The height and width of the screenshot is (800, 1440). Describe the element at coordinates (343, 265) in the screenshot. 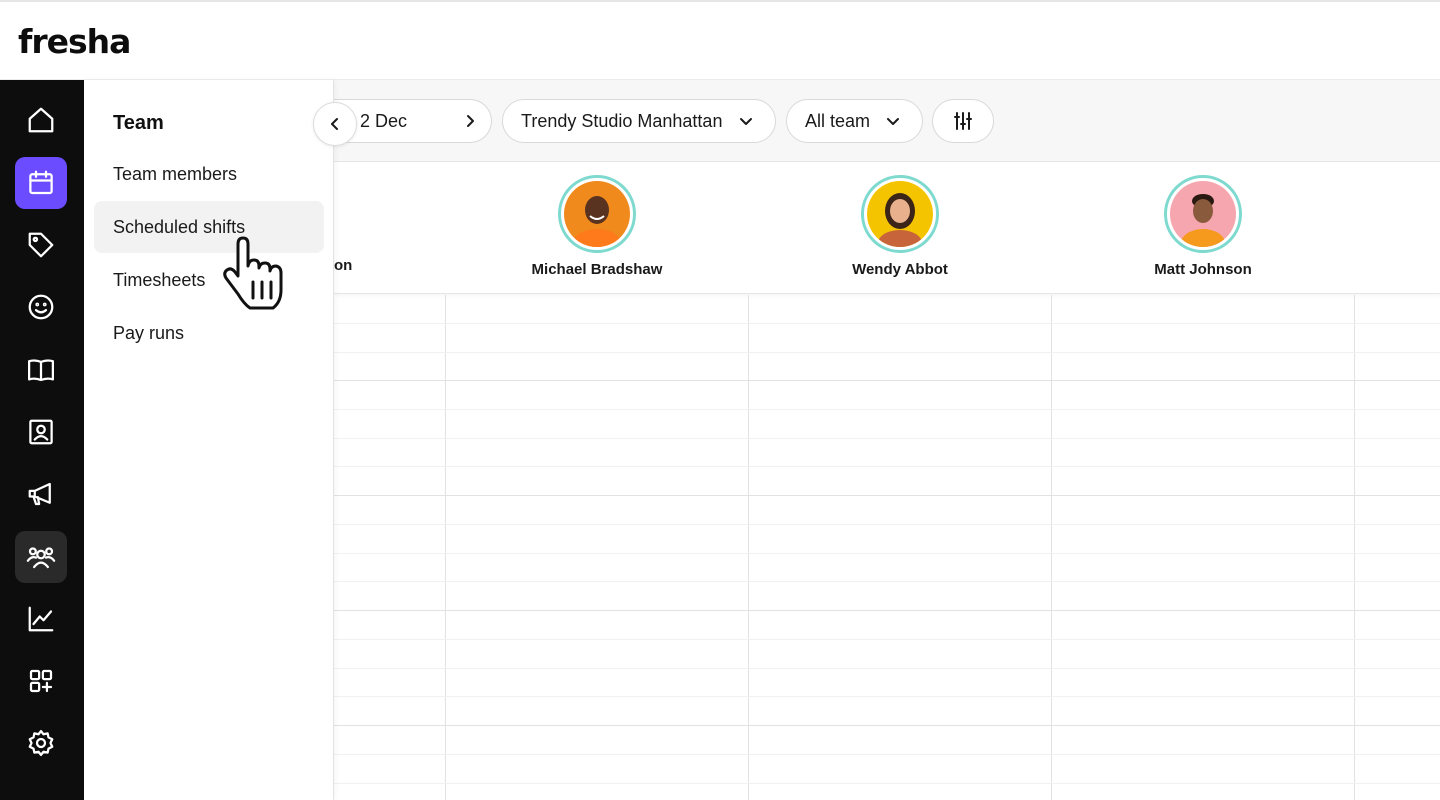

I see `partial-member-name: on` at that location.